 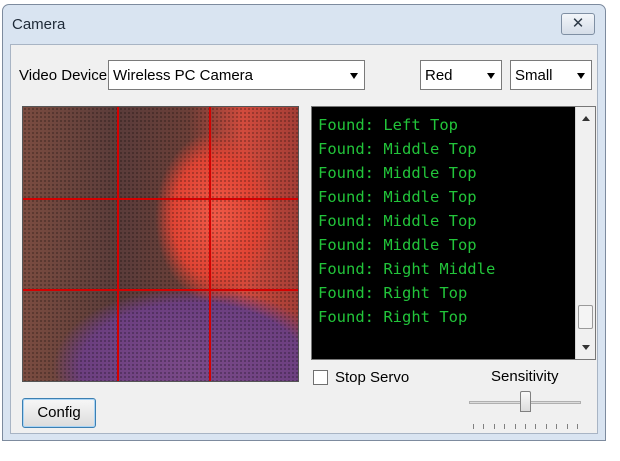 What do you see at coordinates (585, 317) in the screenshot?
I see `scroll-thumb` at bounding box center [585, 317].